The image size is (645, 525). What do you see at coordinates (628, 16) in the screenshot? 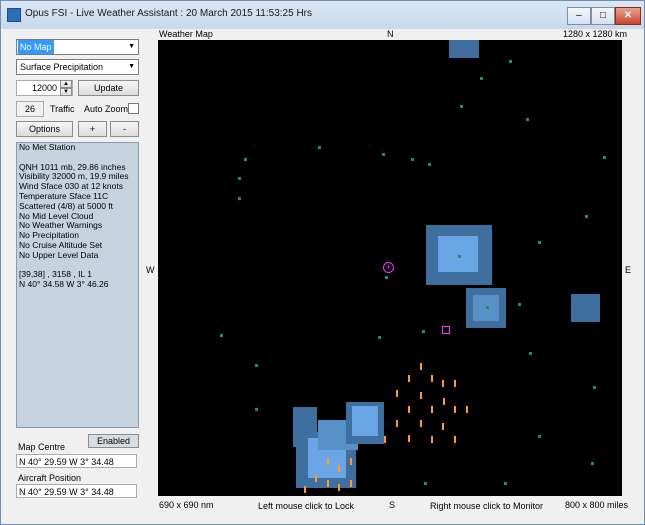
I see `close-button: ✕` at bounding box center [628, 16].